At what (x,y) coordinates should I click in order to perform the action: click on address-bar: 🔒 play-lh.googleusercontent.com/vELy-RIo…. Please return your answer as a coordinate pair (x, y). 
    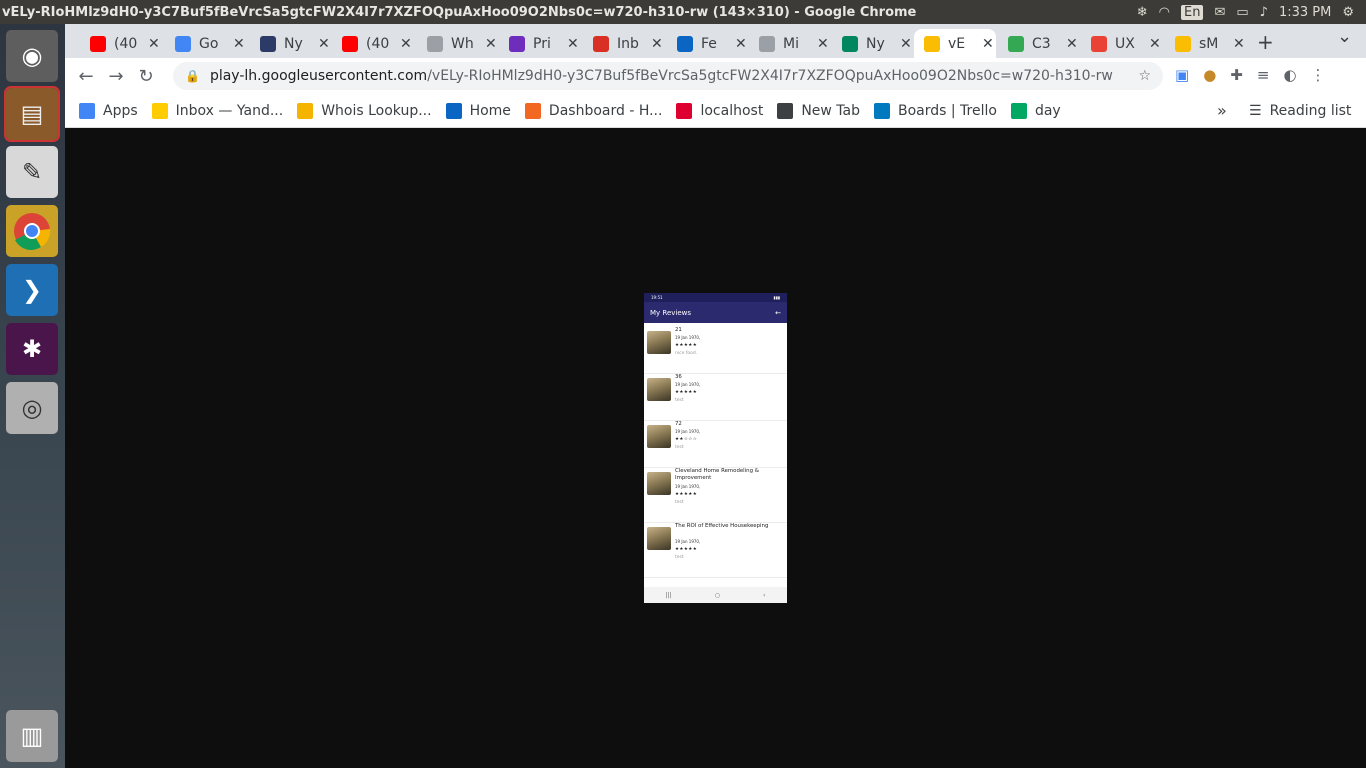
    Looking at the image, I should click on (668, 76).